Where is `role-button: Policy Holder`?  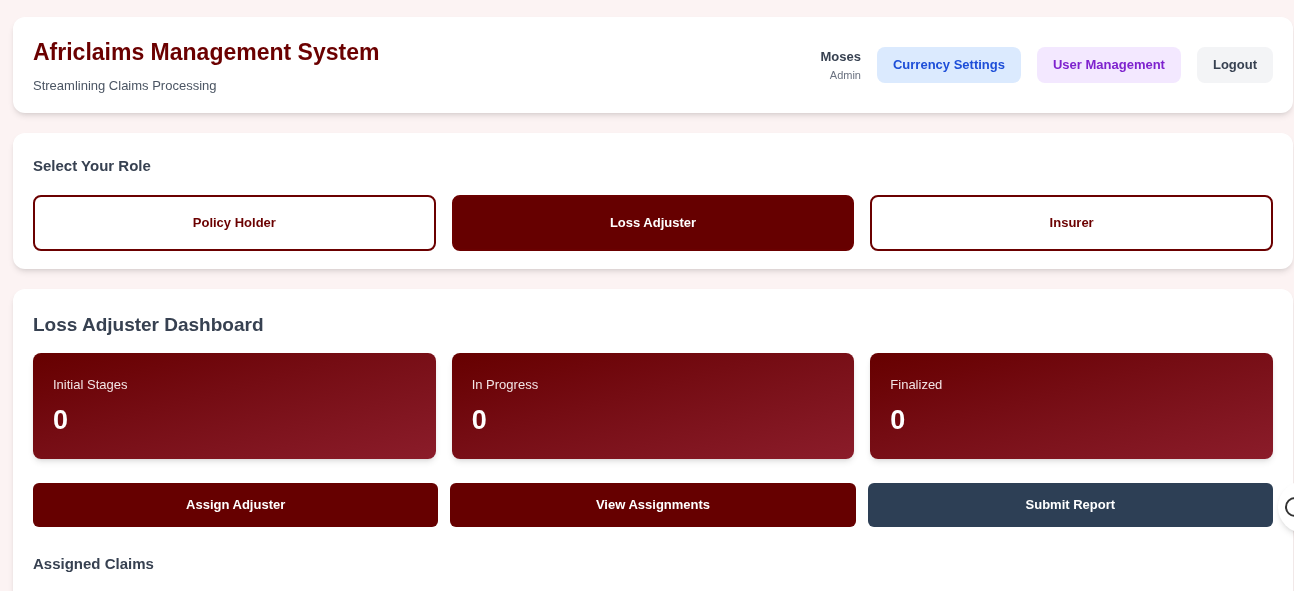 role-button: Policy Holder is located at coordinates (234, 222).